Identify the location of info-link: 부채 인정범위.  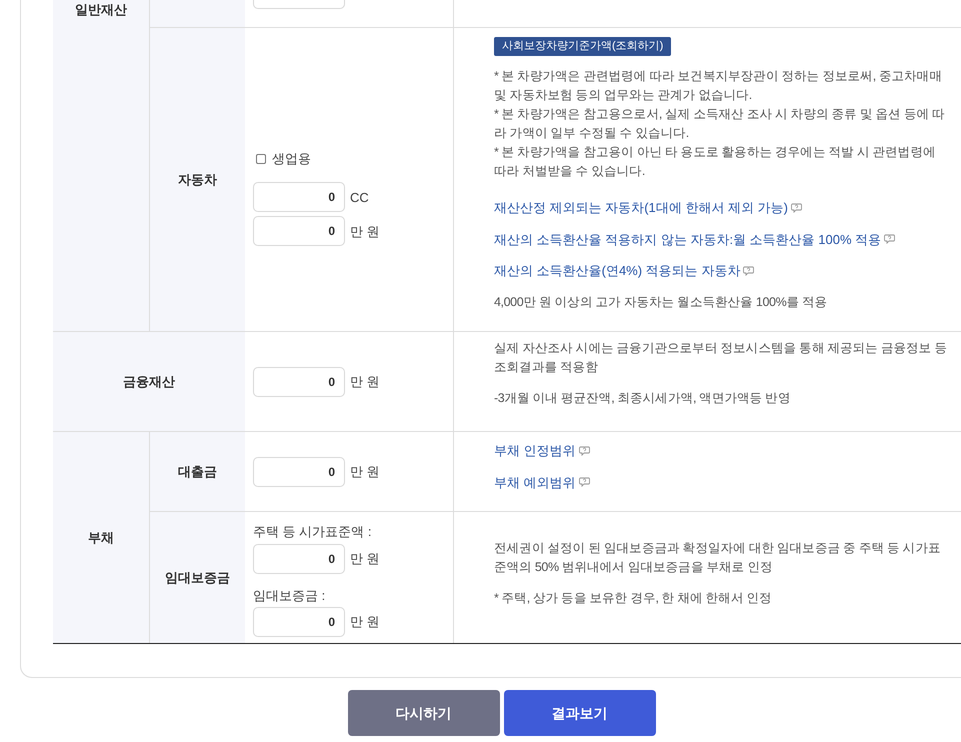
(722, 450).